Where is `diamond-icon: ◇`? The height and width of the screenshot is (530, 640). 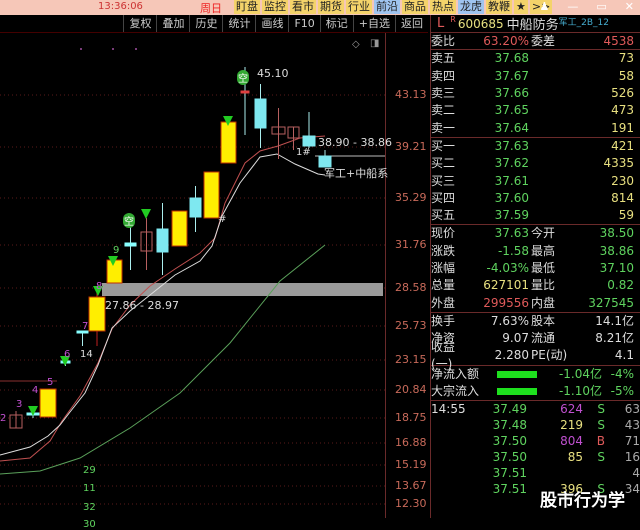
diamond-icon: ◇ is located at coordinates (356, 44).